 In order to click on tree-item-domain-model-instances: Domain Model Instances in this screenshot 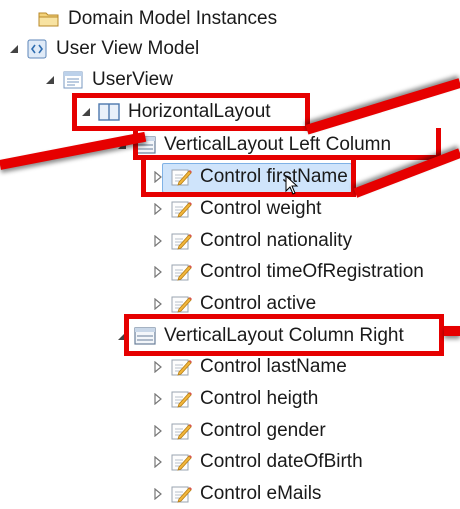, I will do `click(147, 19)`.